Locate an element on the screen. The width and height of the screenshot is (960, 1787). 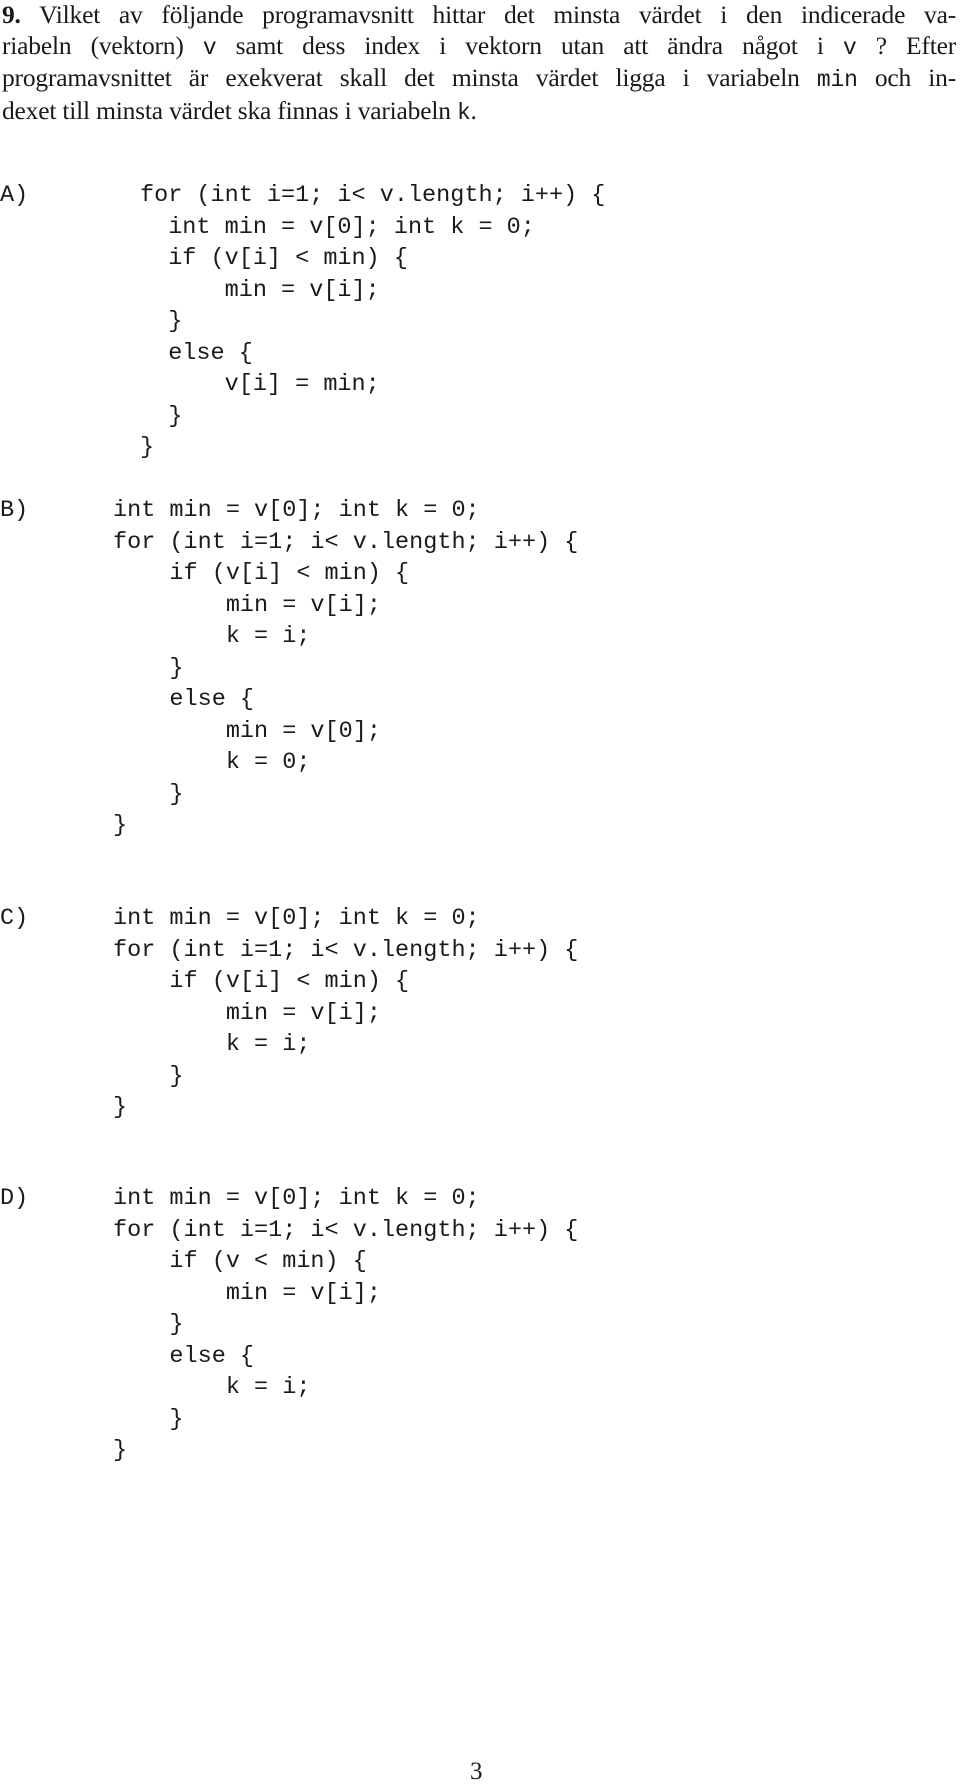
question-text-fragment: ? Efter is located at coordinates (906, 45).